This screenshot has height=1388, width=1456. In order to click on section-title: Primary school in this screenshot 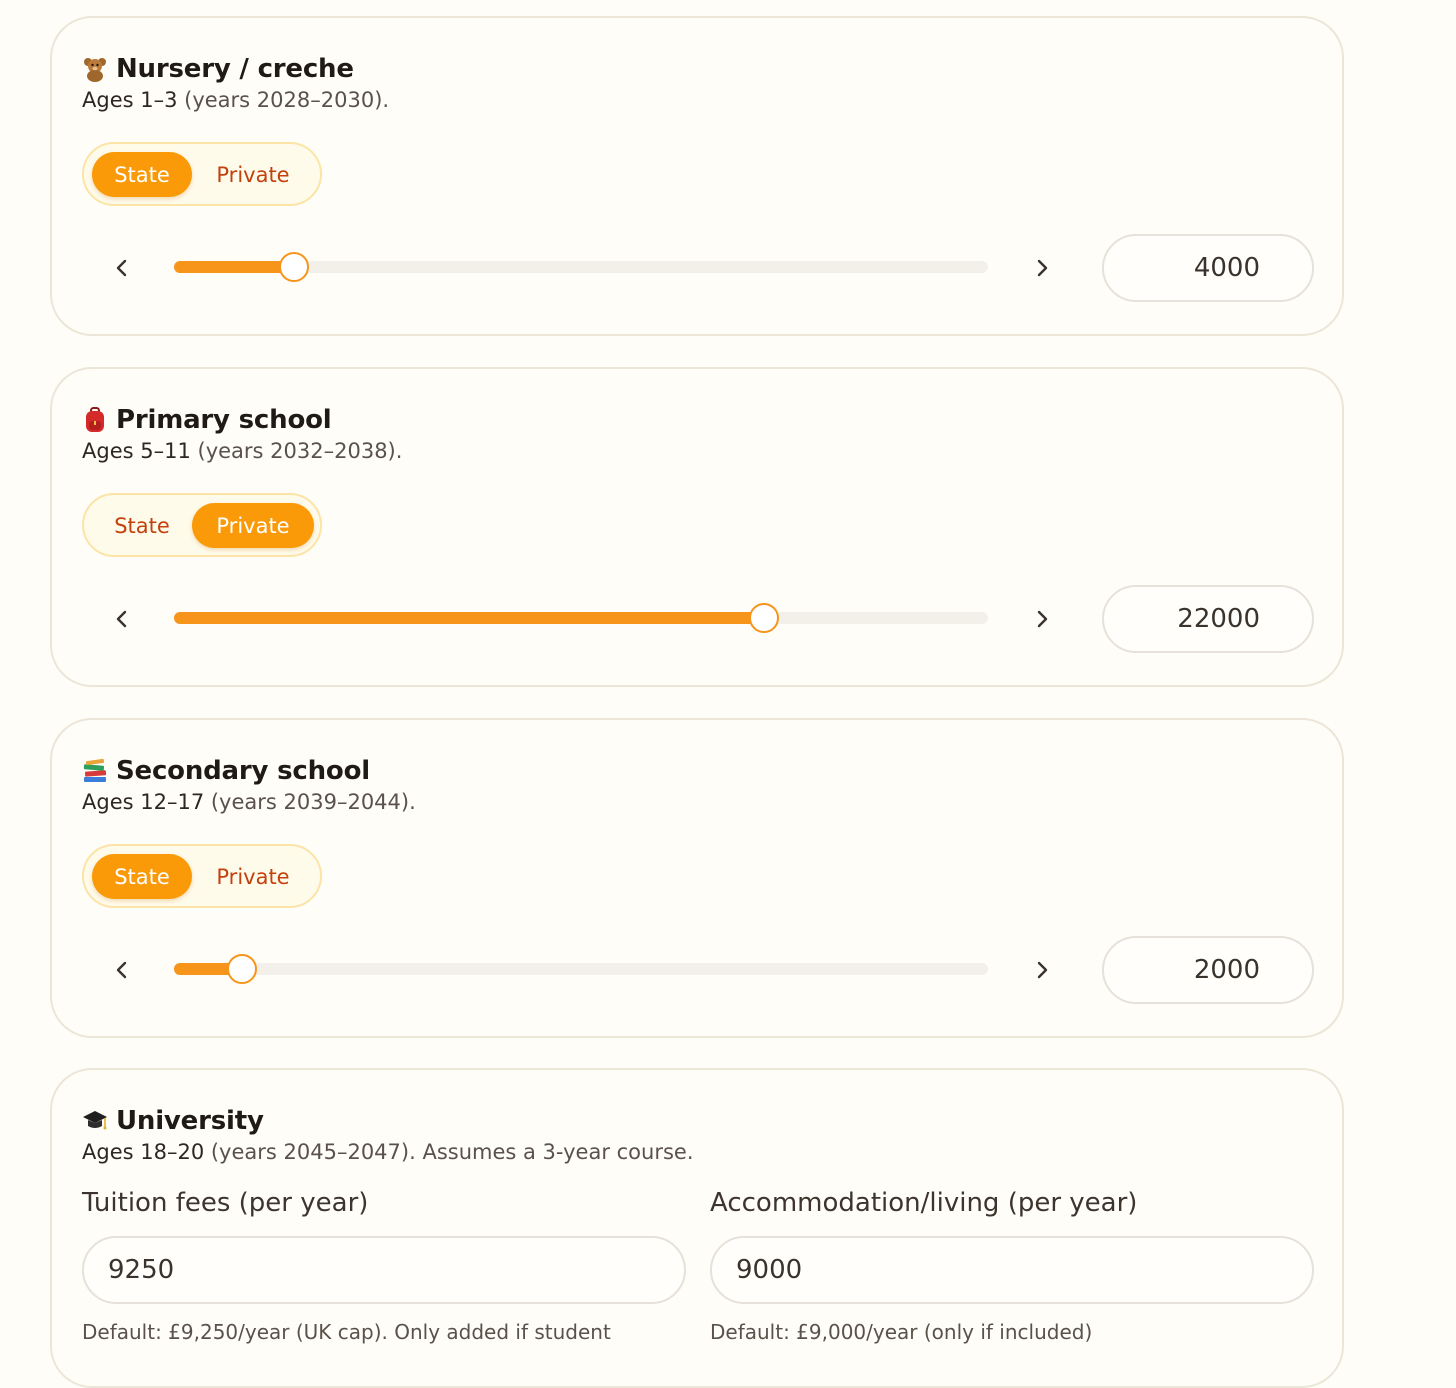, I will do `click(224, 420)`.